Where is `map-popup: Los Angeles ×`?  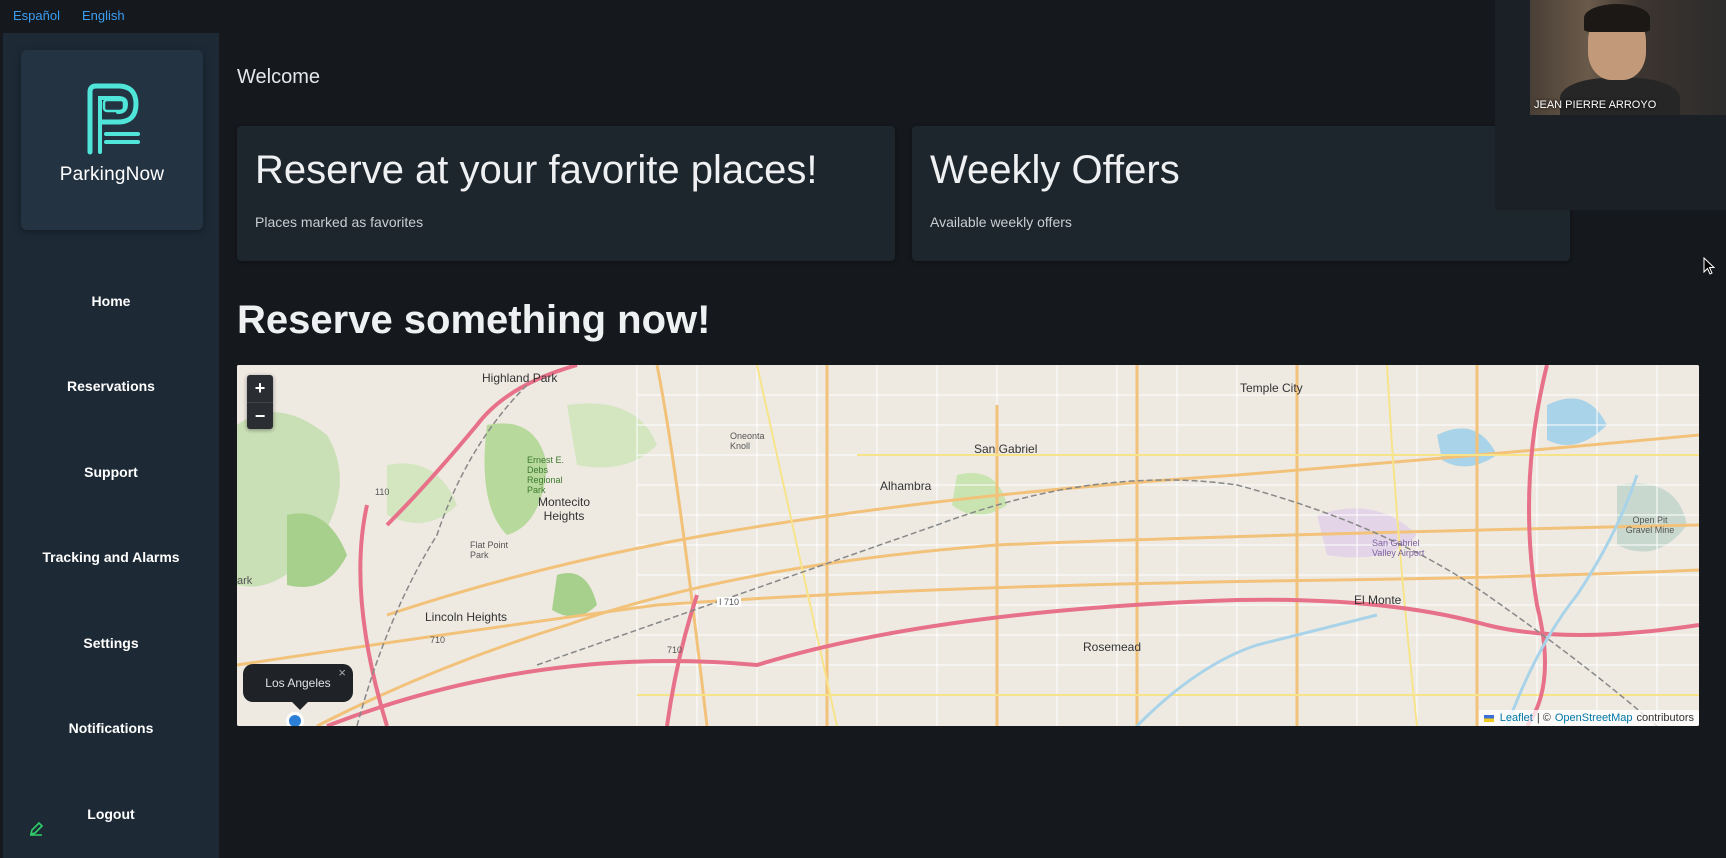 map-popup: Los Angeles × is located at coordinates (298, 683).